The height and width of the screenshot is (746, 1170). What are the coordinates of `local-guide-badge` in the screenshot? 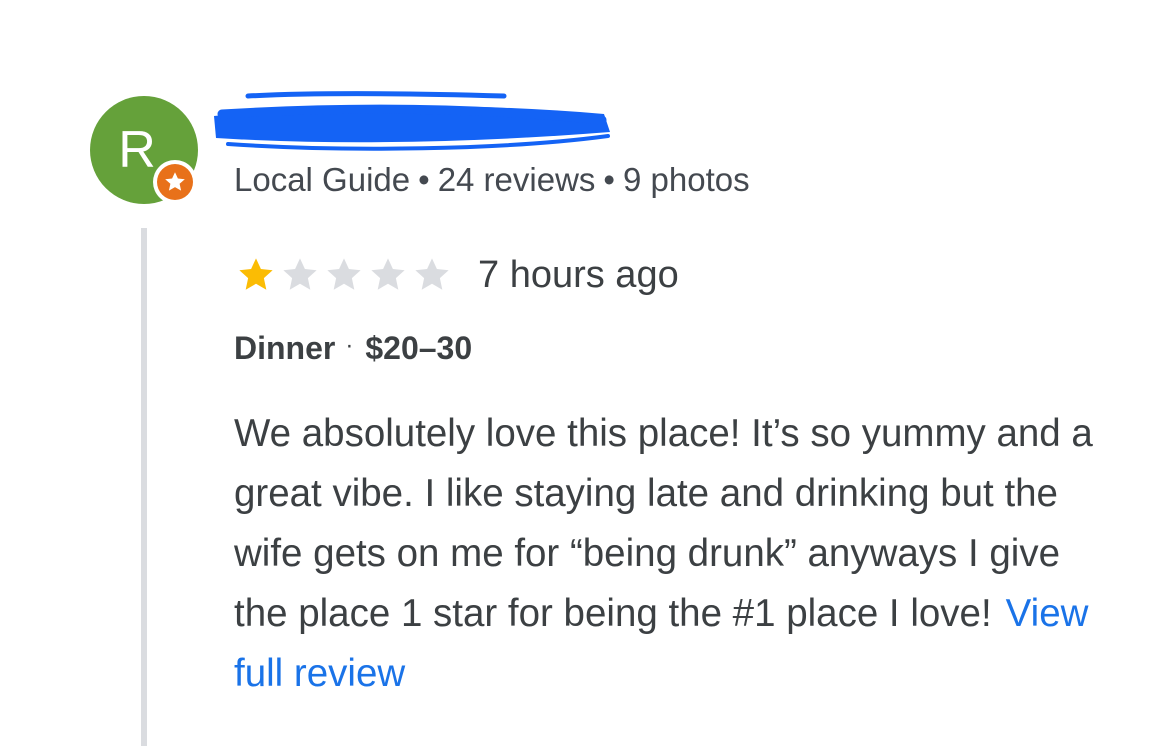 It's located at (175, 182).